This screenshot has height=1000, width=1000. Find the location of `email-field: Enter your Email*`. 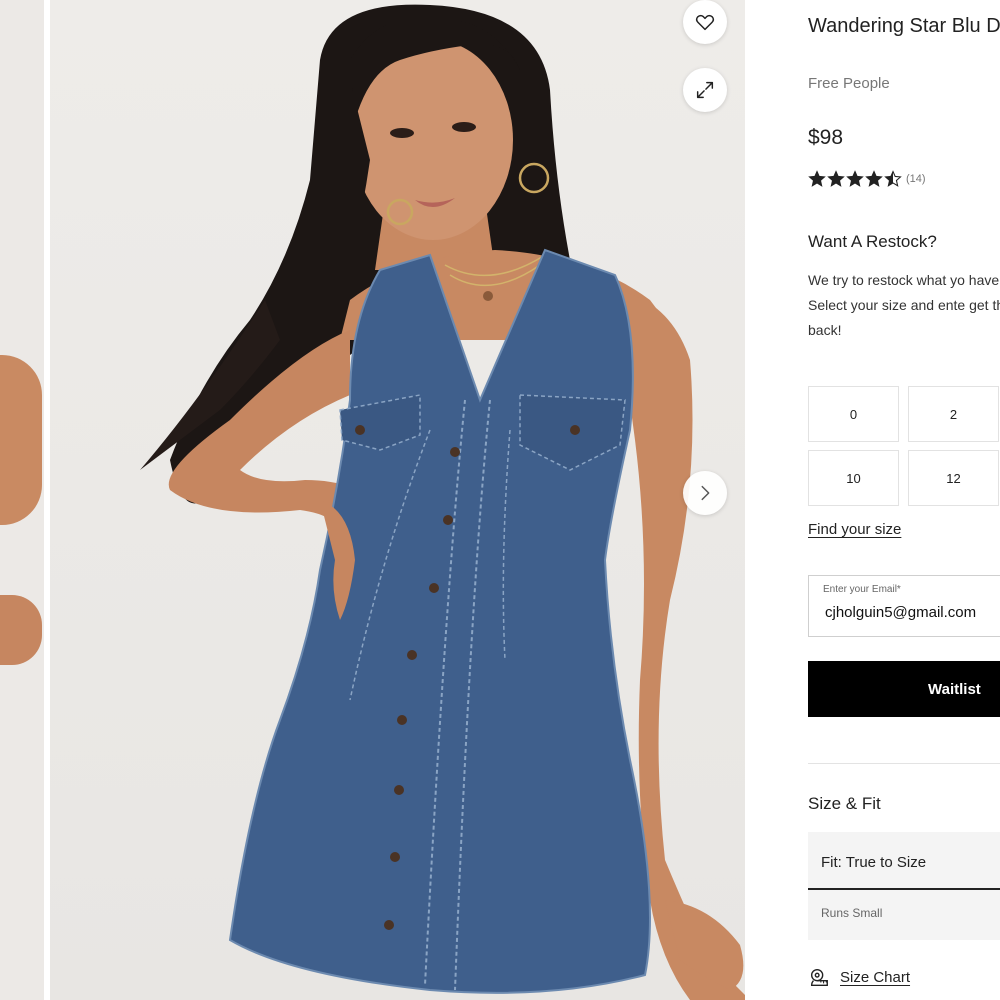

email-field: Enter your Email* is located at coordinates (904, 606).